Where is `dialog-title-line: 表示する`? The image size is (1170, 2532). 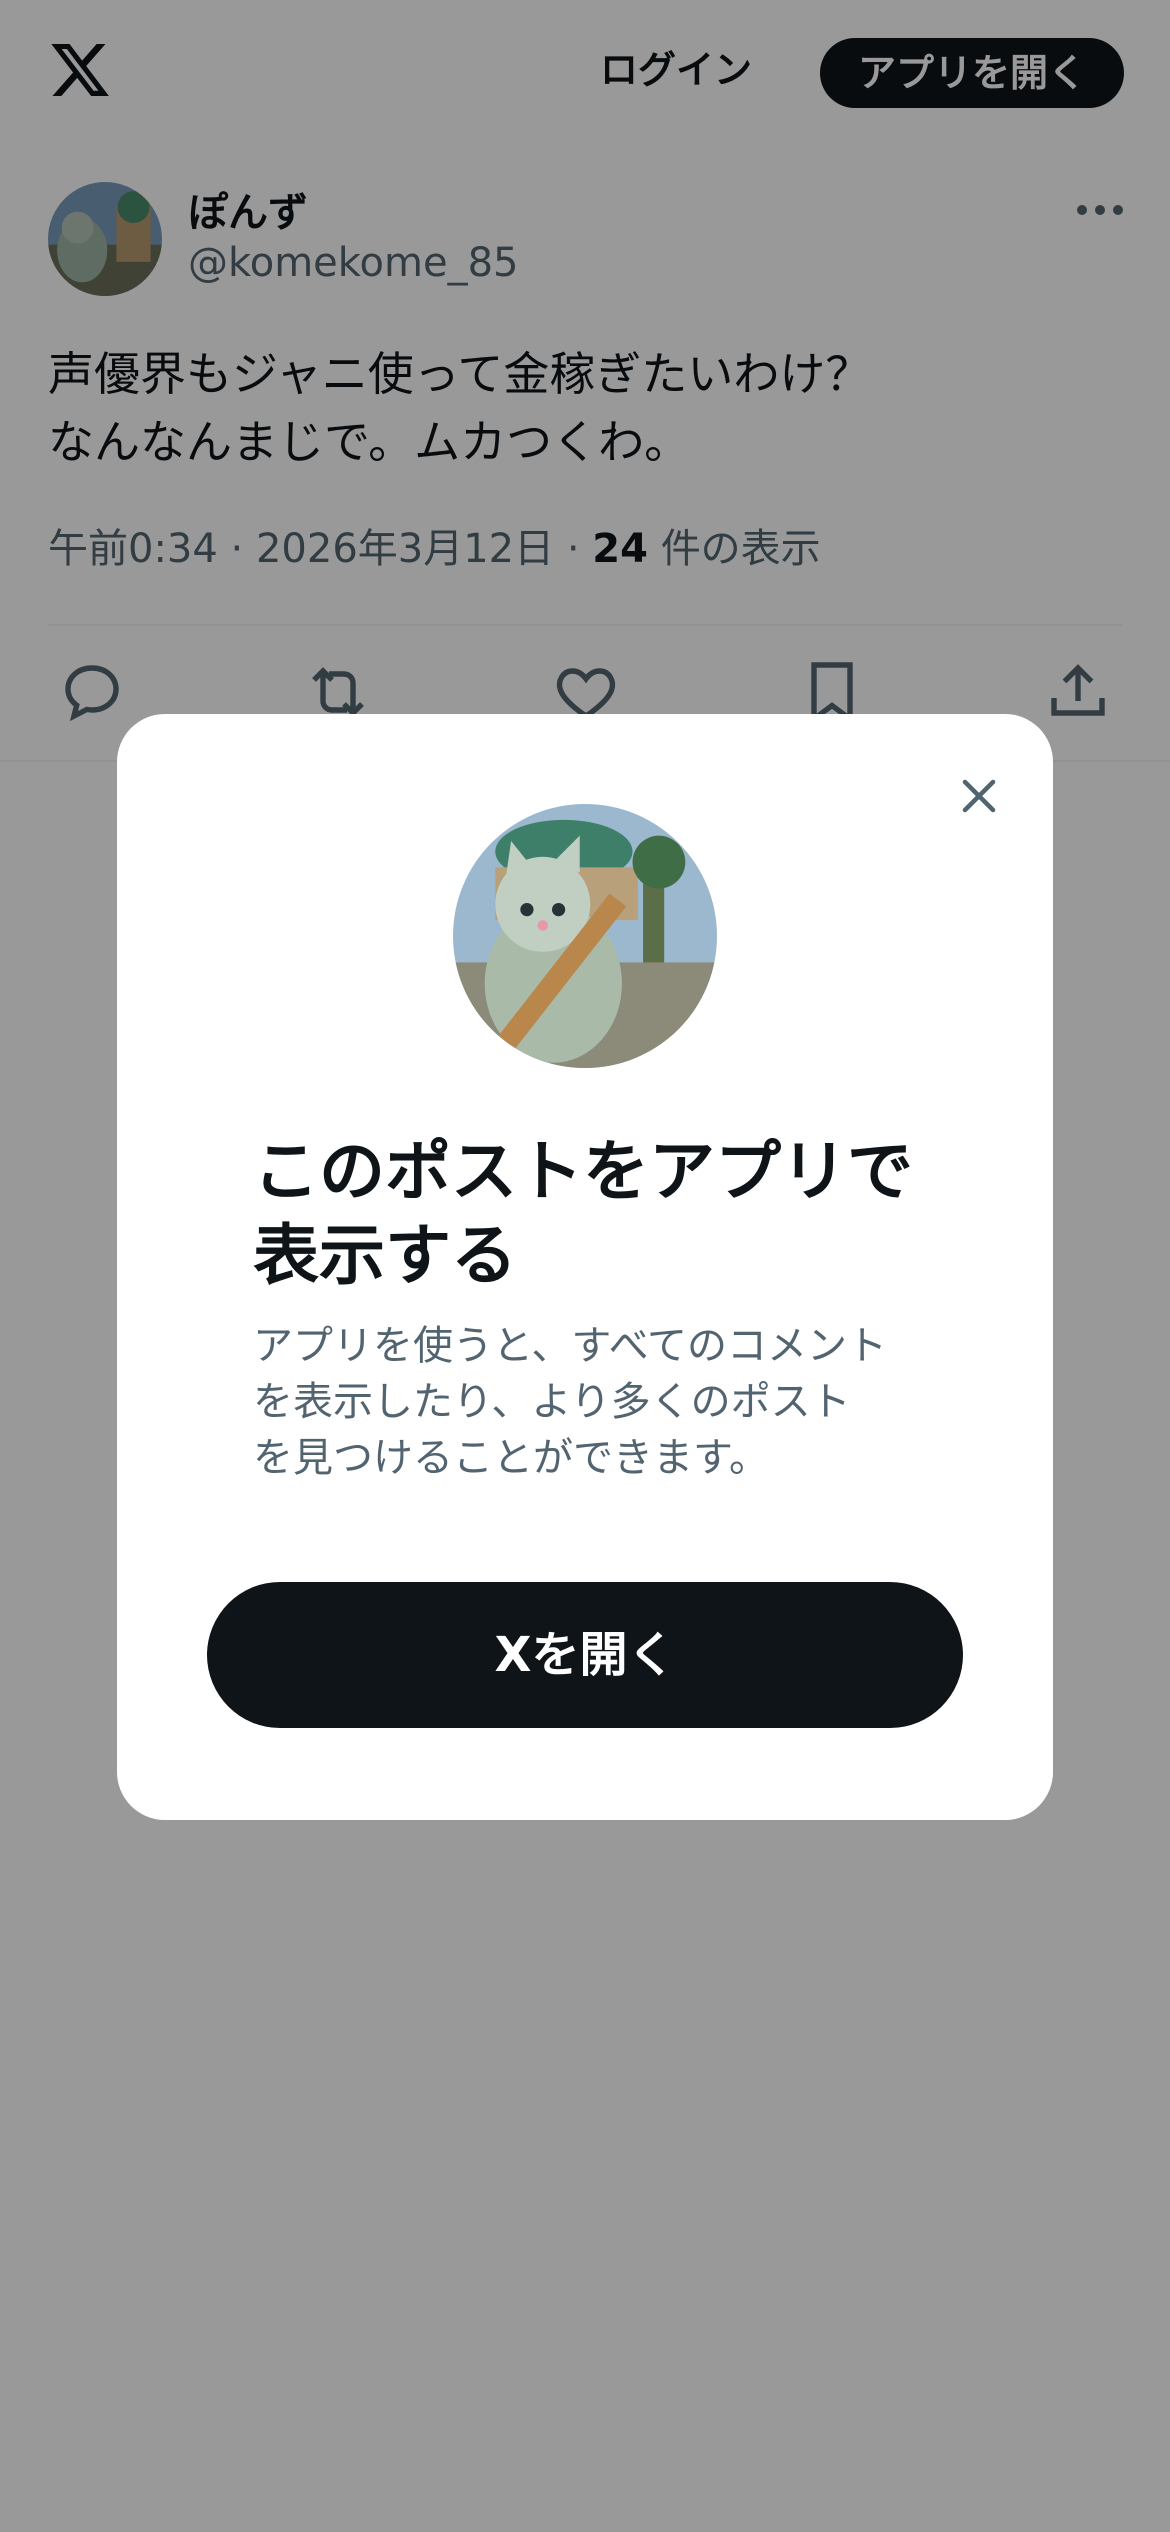
dialog-title-line: 表示する is located at coordinates (385, 1255).